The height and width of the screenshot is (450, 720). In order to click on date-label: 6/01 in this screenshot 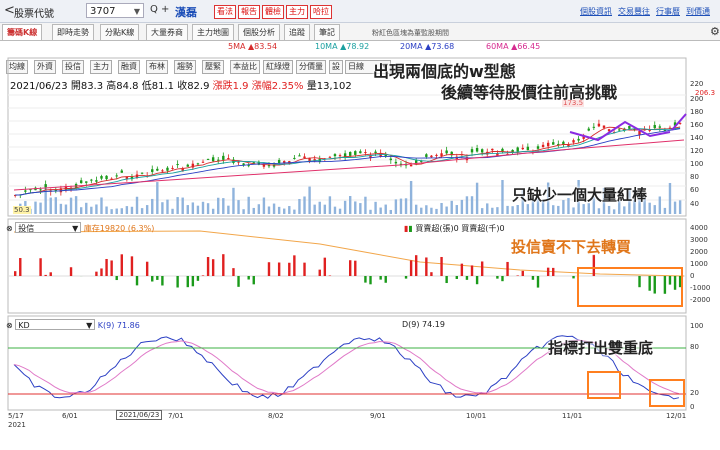, I will do `click(70, 416)`.